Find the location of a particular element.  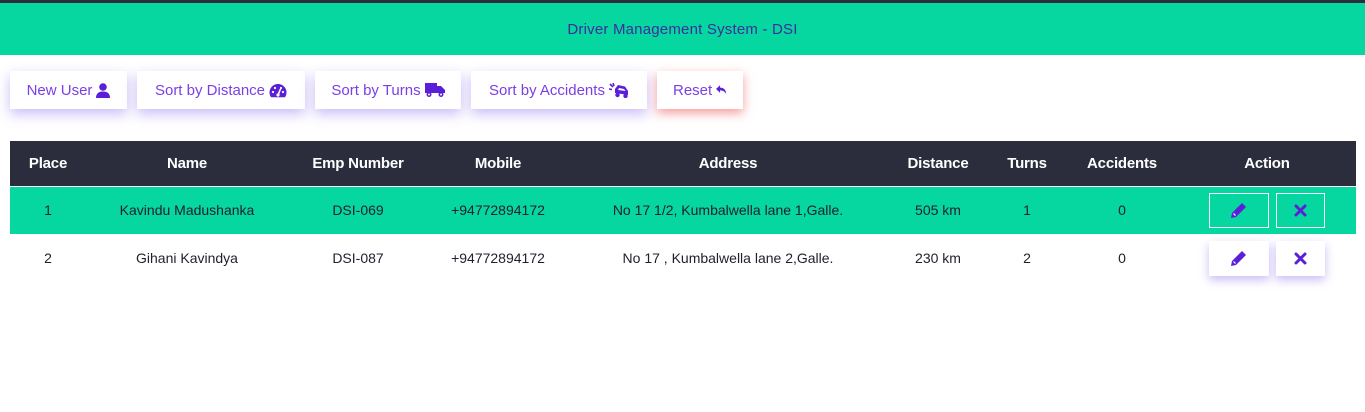

cell-distance: 230 km is located at coordinates (938, 257).